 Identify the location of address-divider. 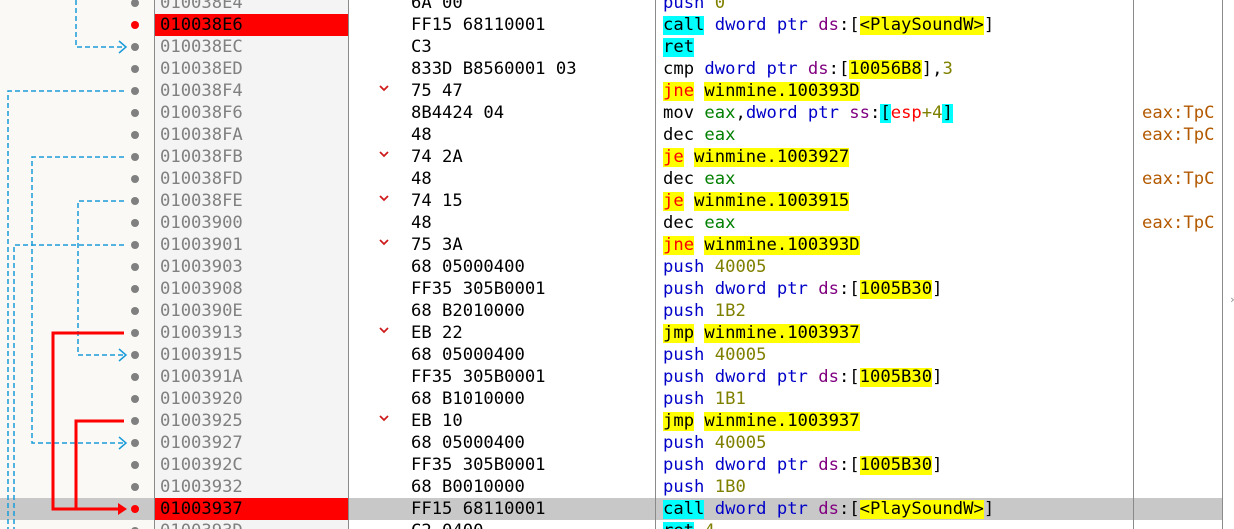
(348, 264).